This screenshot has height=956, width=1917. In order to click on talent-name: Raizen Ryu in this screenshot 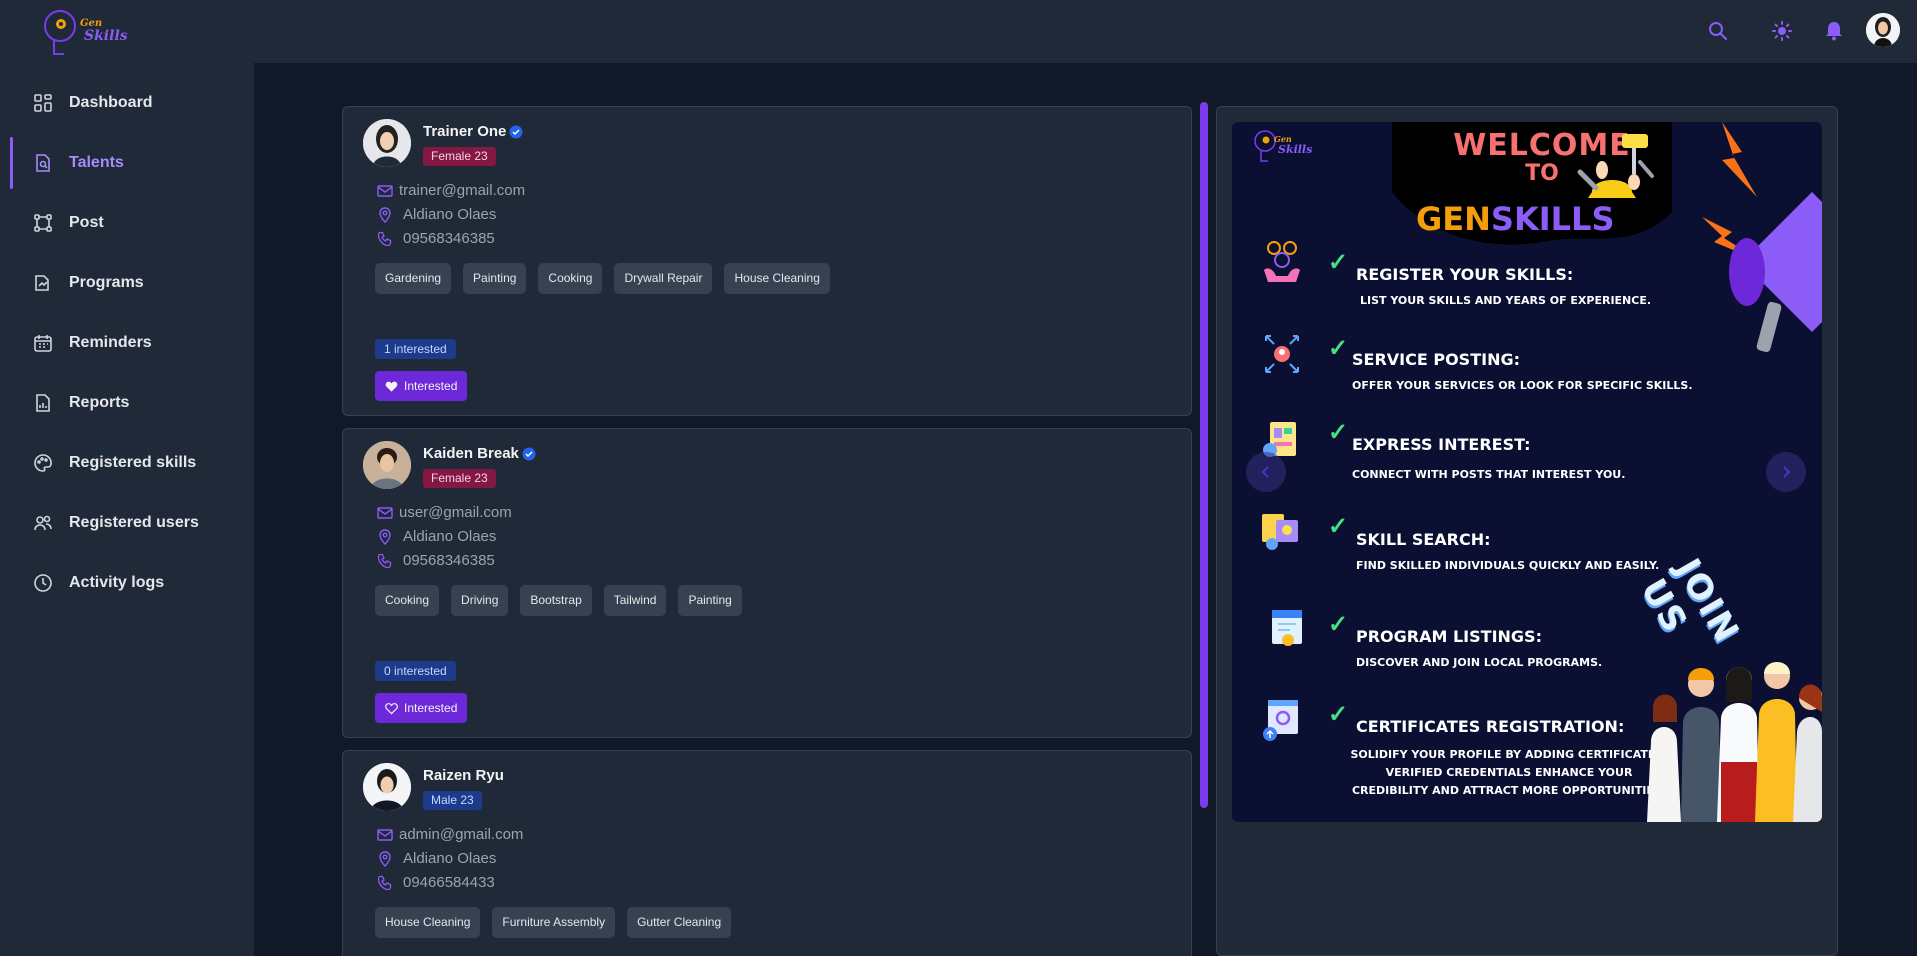, I will do `click(463, 775)`.